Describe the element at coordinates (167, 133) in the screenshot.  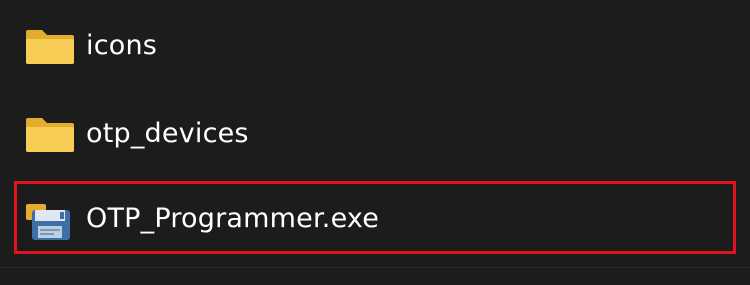
I see `file-item-label: otp_devices` at that location.